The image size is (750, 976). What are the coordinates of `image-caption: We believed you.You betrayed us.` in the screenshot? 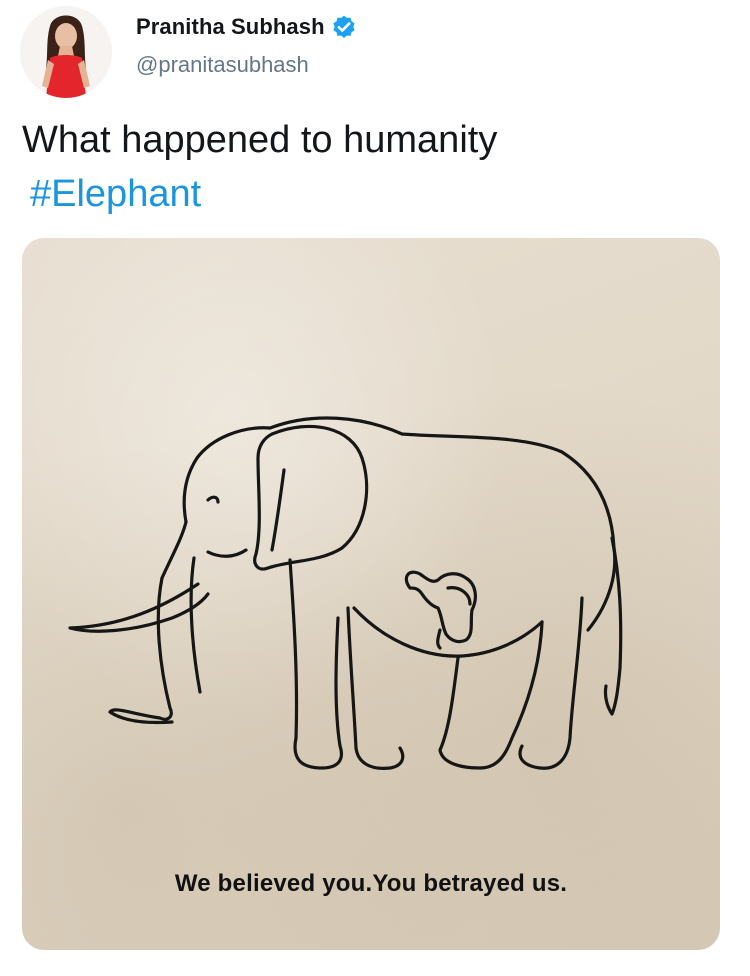 It's located at (371, 883).